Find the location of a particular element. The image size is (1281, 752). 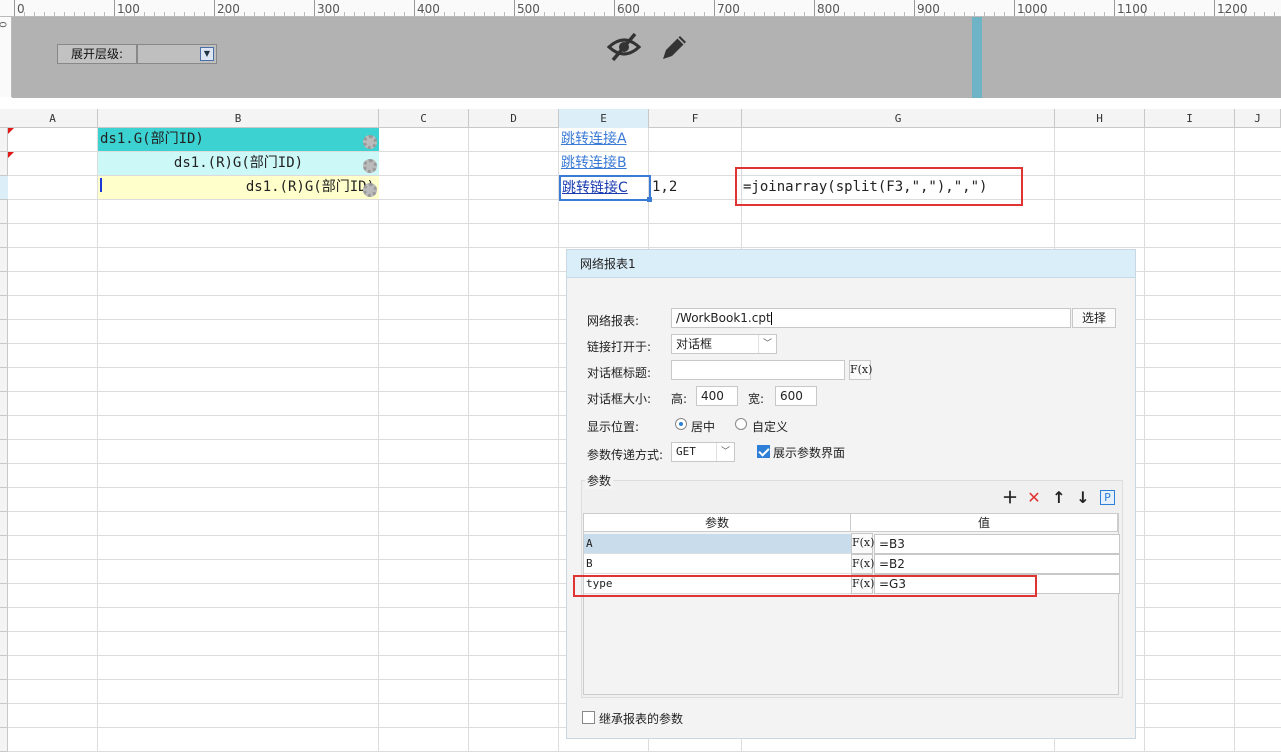

cell-b2-text: ds1.(R)G(部门ID) is located at coordinates (238, 163).